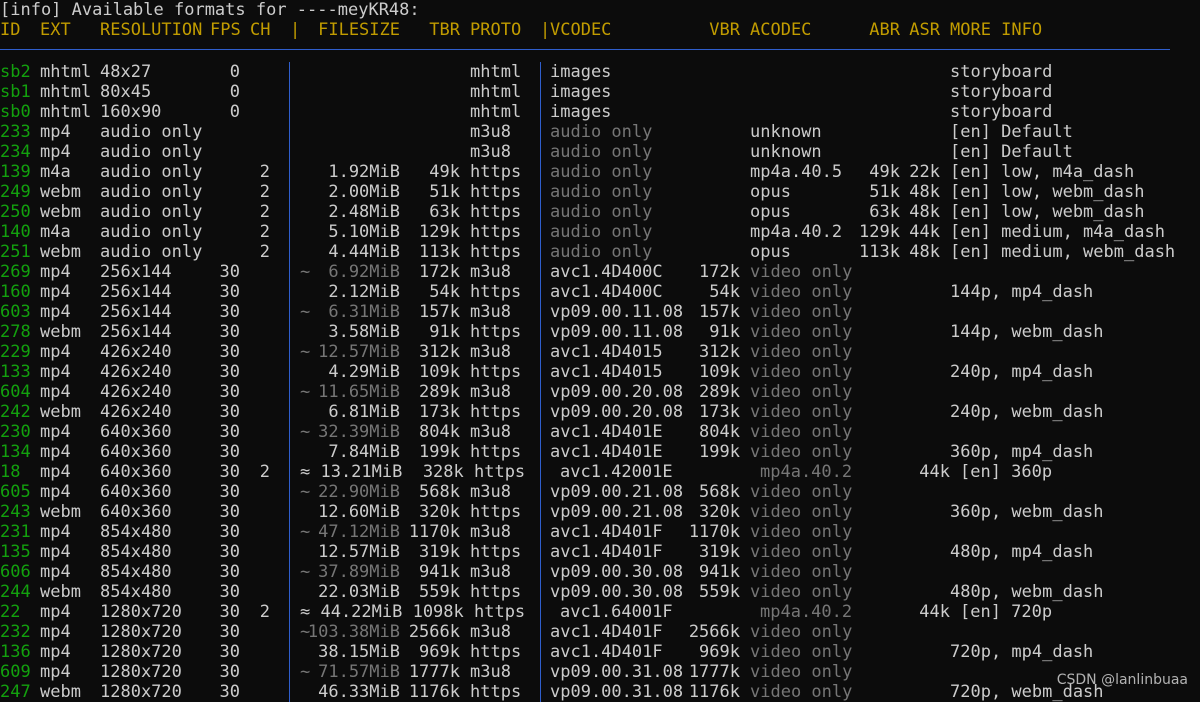 This screenshot has width=1200, height=702. I want to click on format-vbr: 941k, so click(719, 572).